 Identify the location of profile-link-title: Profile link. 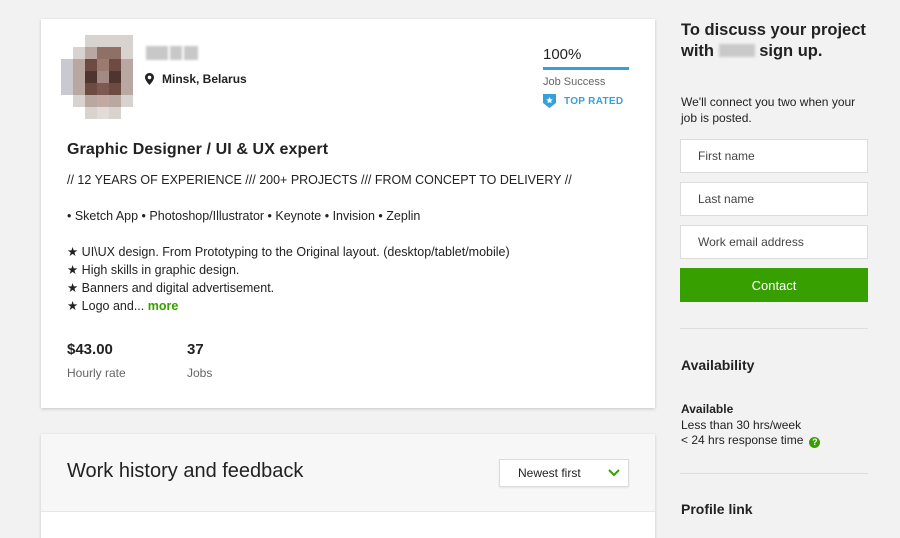
(717, 509).